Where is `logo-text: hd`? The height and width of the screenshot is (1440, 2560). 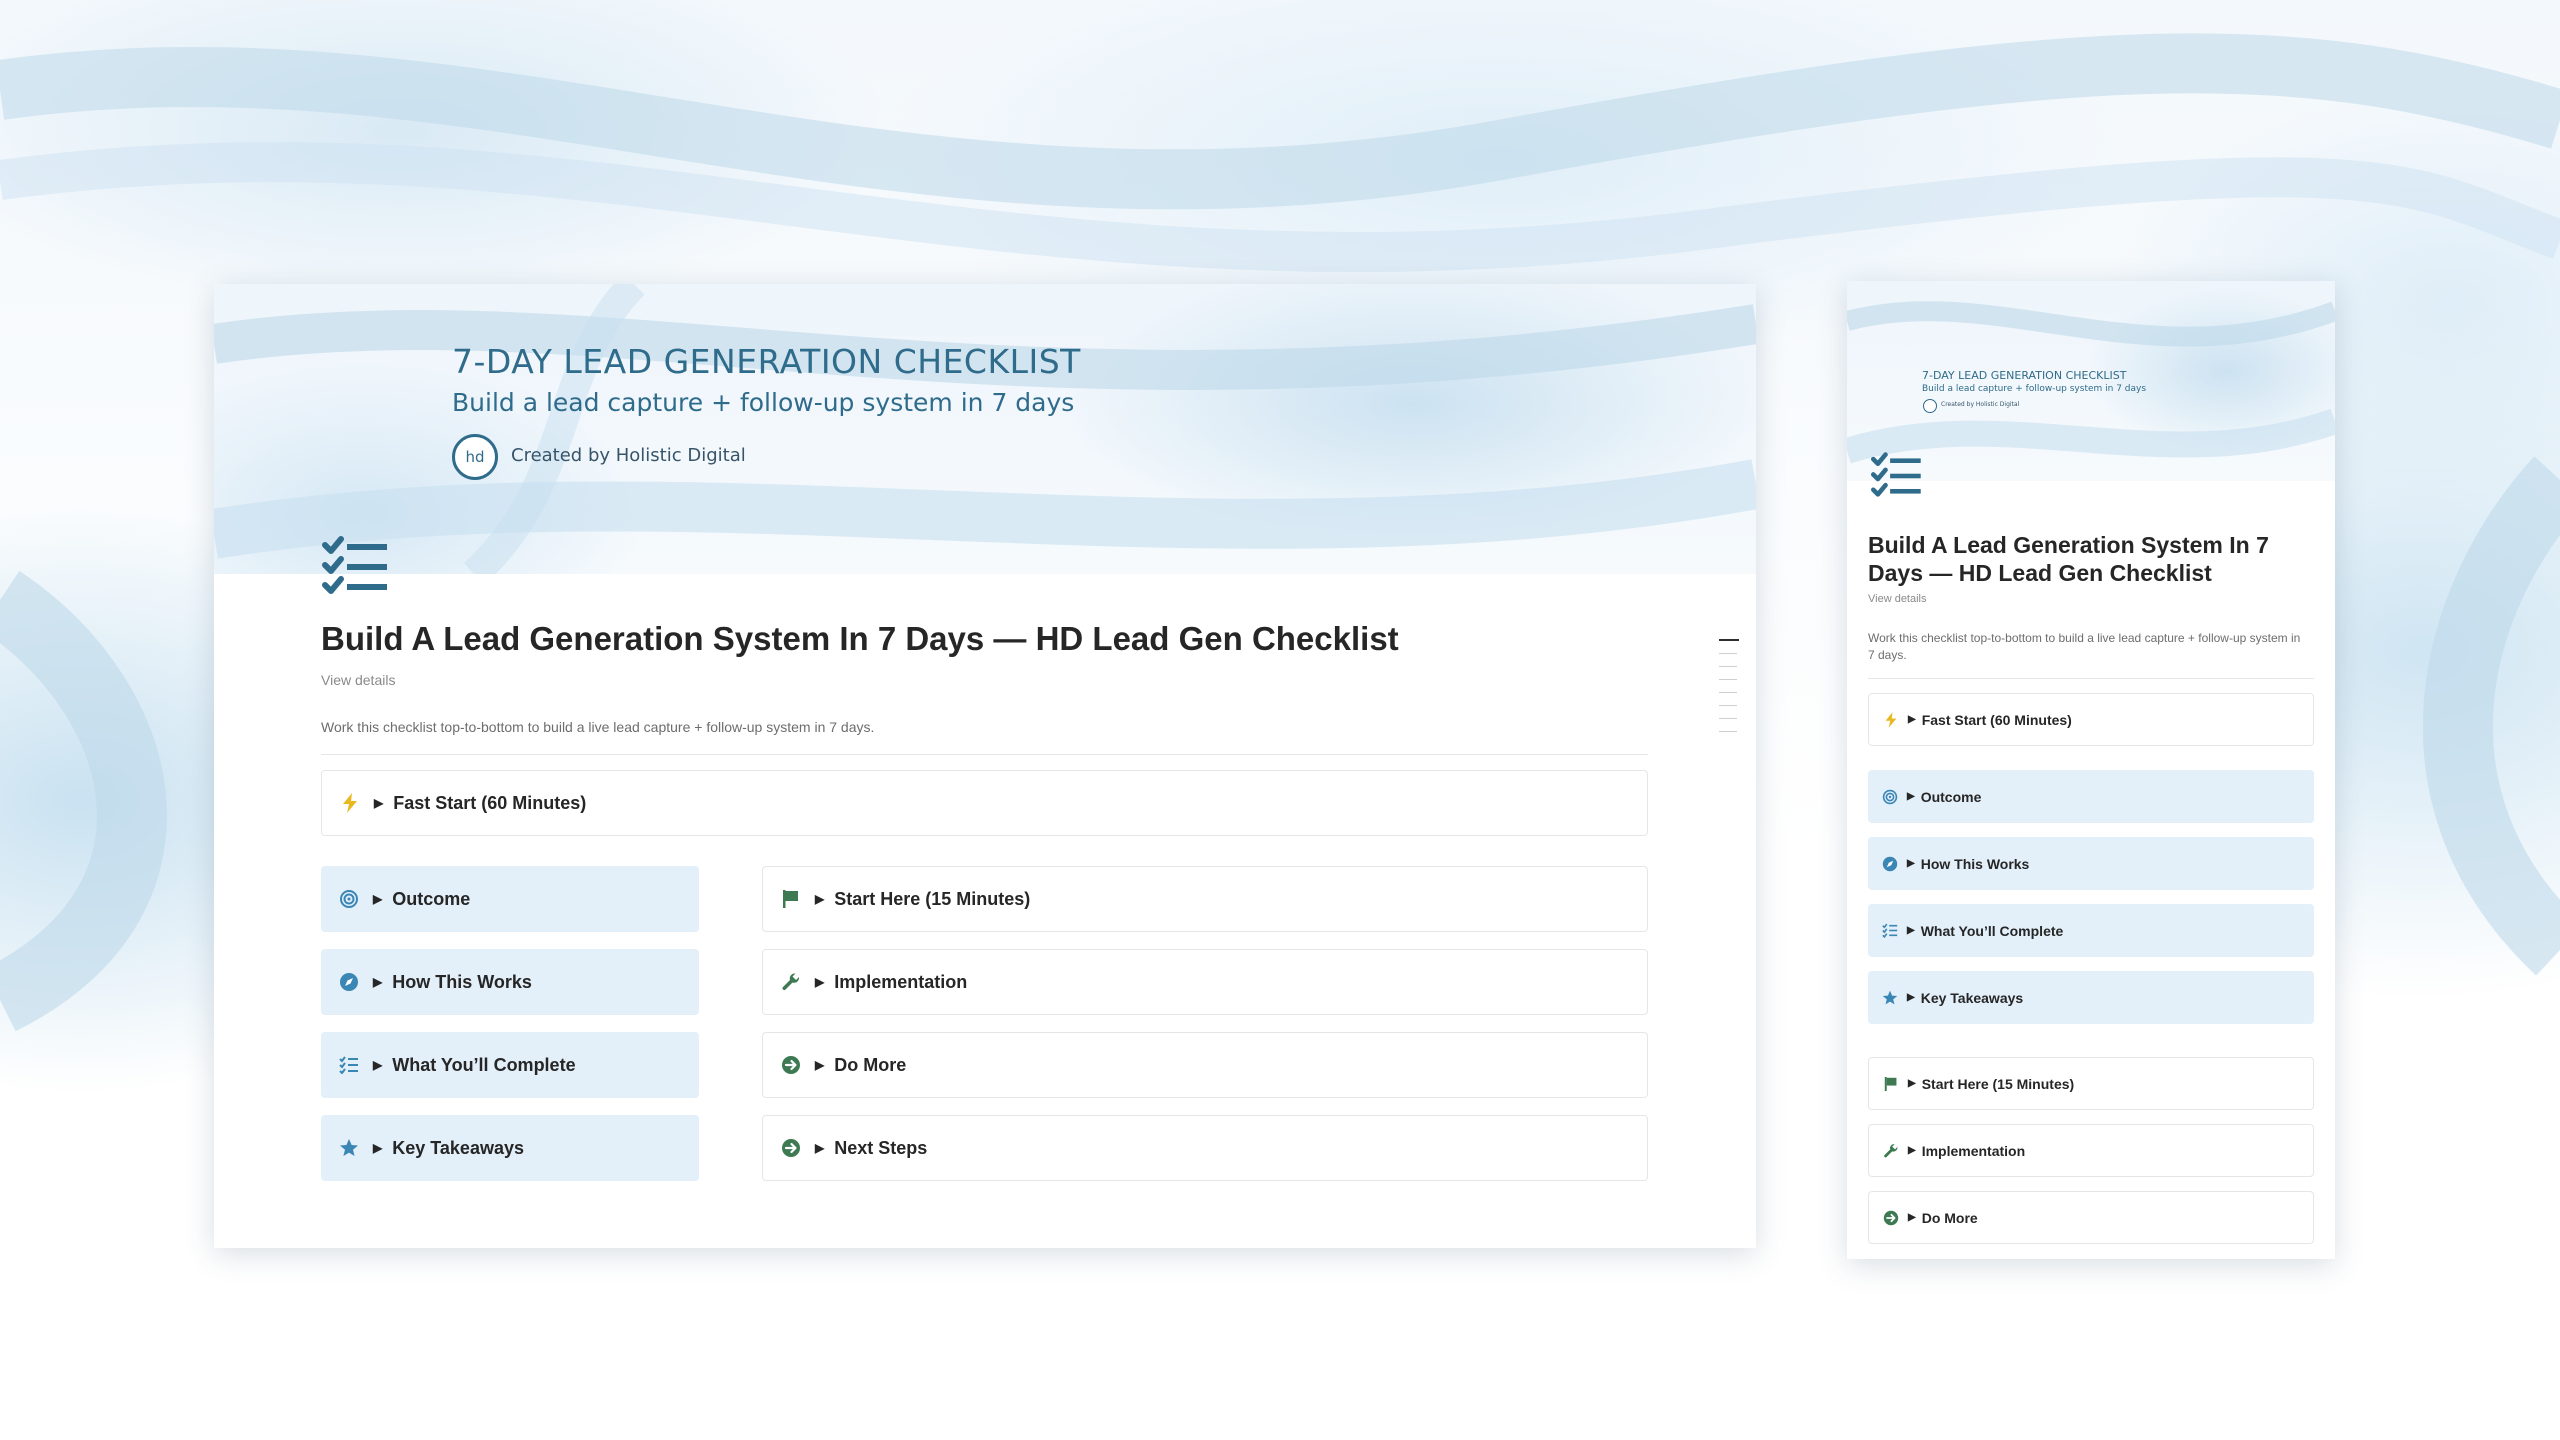 logo-text: hd is located at coordinates (475, 457).